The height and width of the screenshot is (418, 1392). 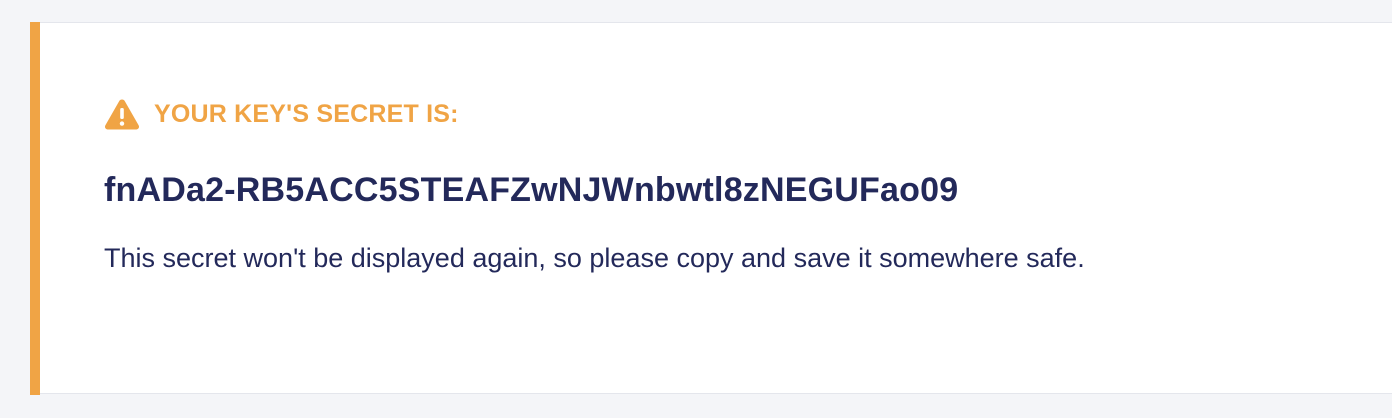 What do you see at coordinates (35, 208) in the screenshot?
I see `accent-bar` at bounding box center [35, 208].